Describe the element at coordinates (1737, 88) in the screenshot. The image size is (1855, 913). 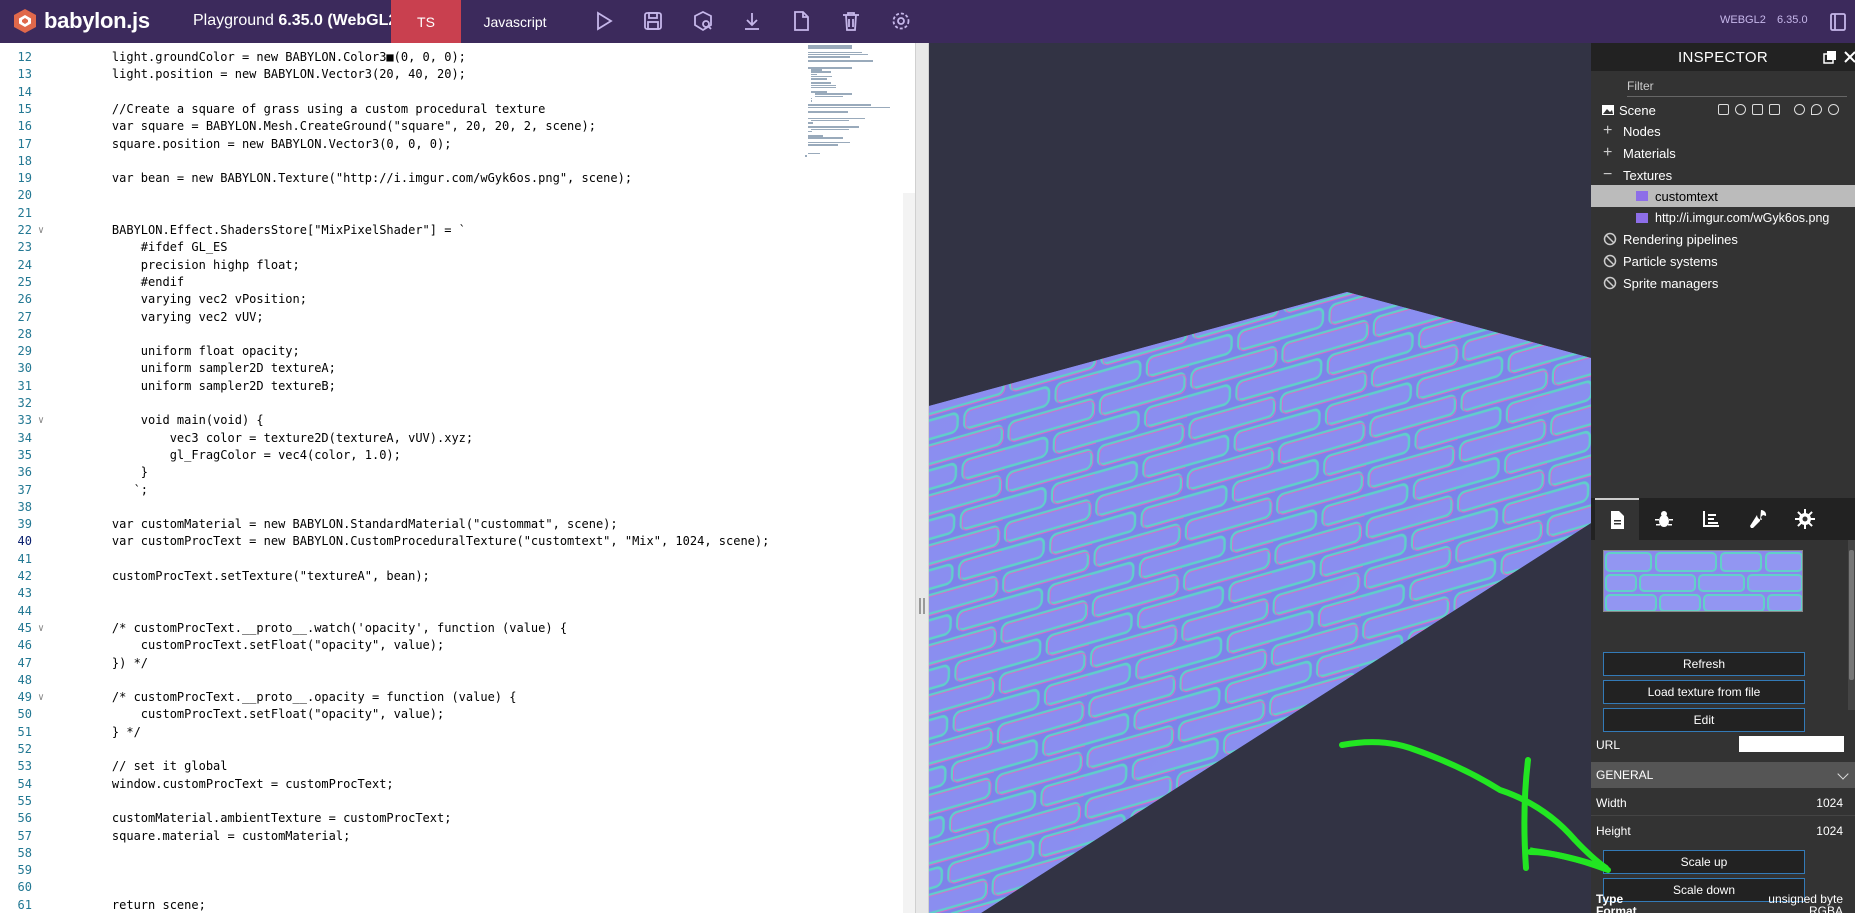
I see `filter-input: Filter` at that location.